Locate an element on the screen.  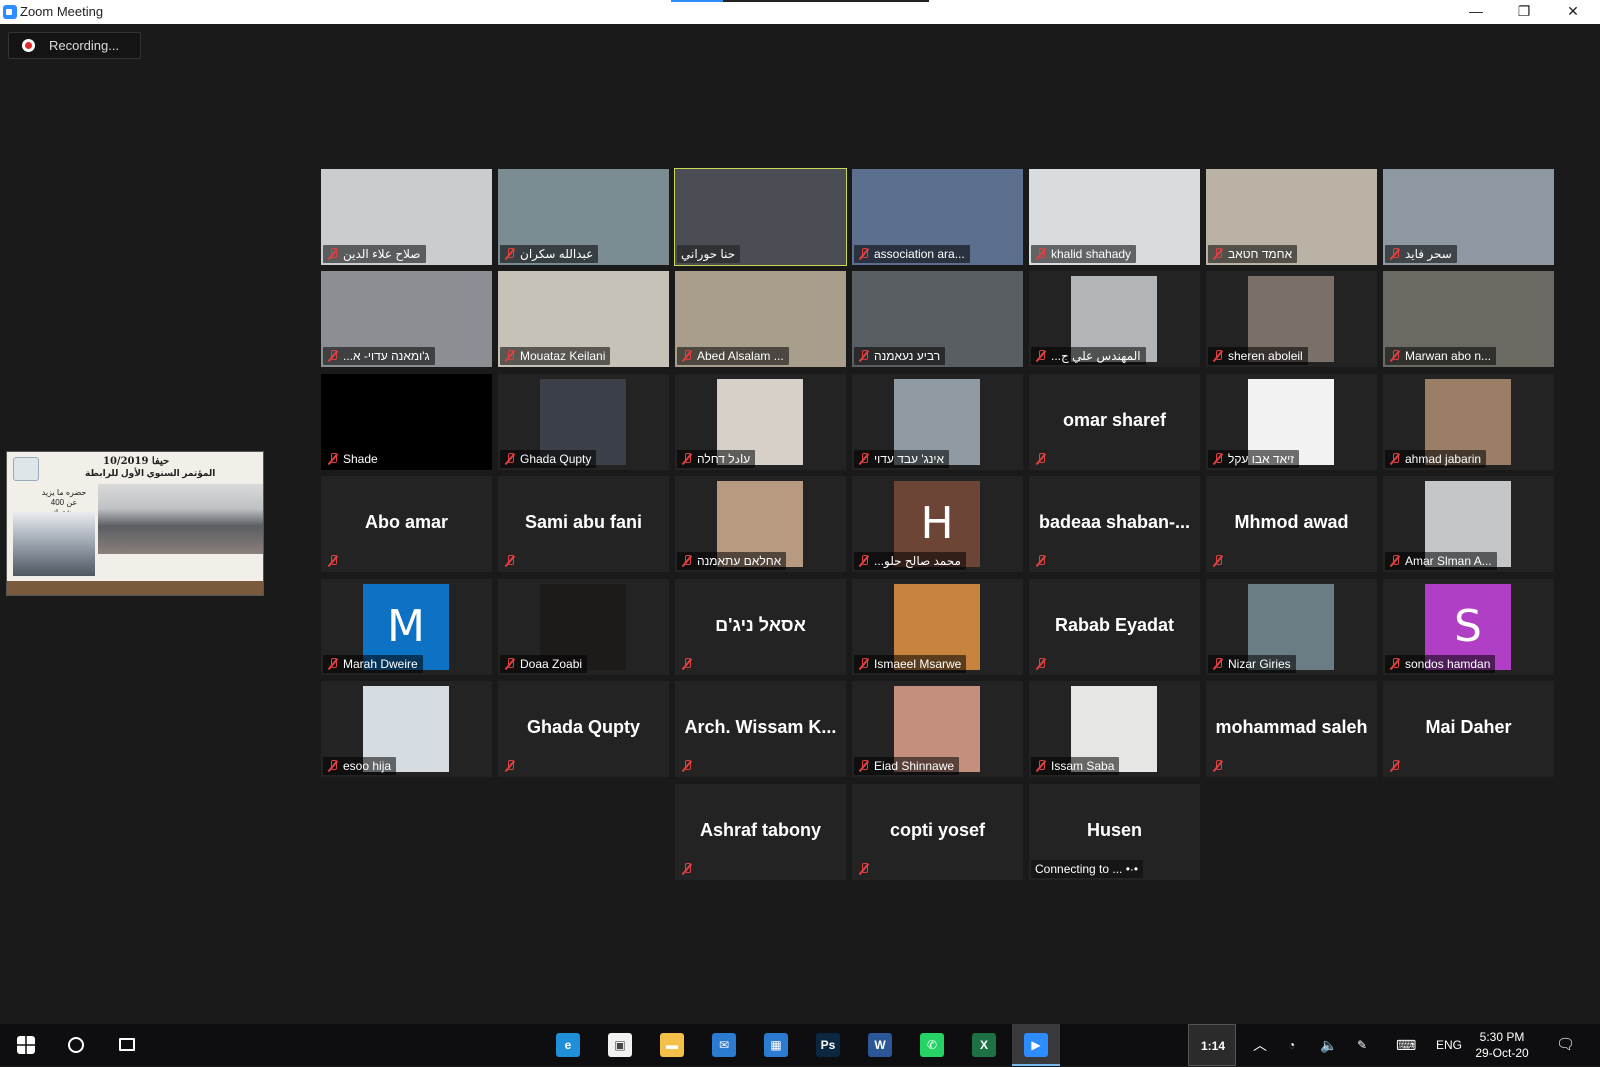
windows-logo-icon is located at coordinates (26, 1045).